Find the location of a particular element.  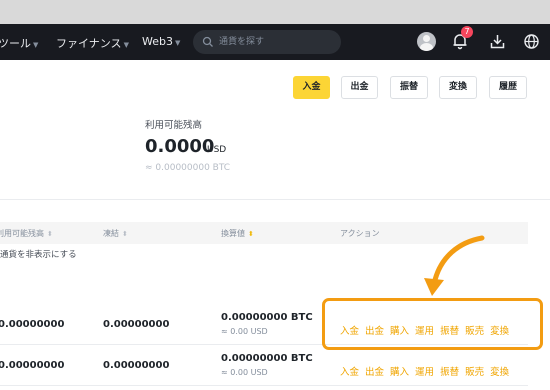

annotation-arrow-icon is located at coordinates (454, 265).